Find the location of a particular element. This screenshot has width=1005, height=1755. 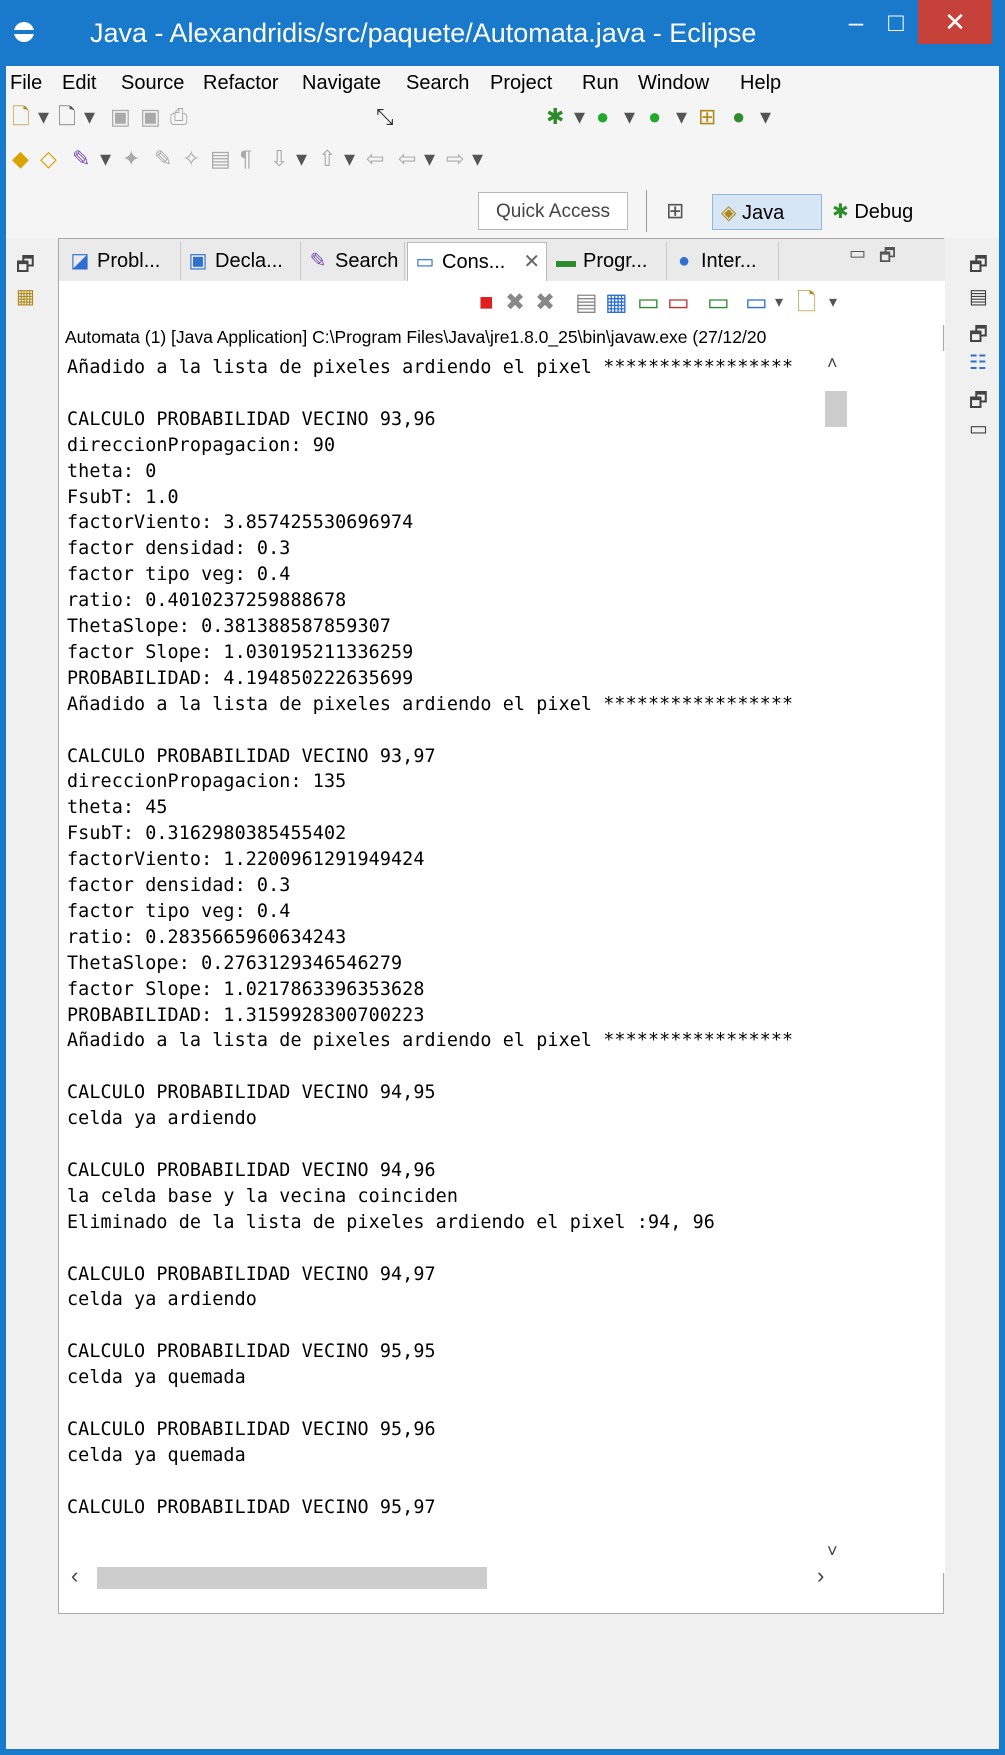

show-stdout-icon: ▭ is located at coordinates (648, 303).